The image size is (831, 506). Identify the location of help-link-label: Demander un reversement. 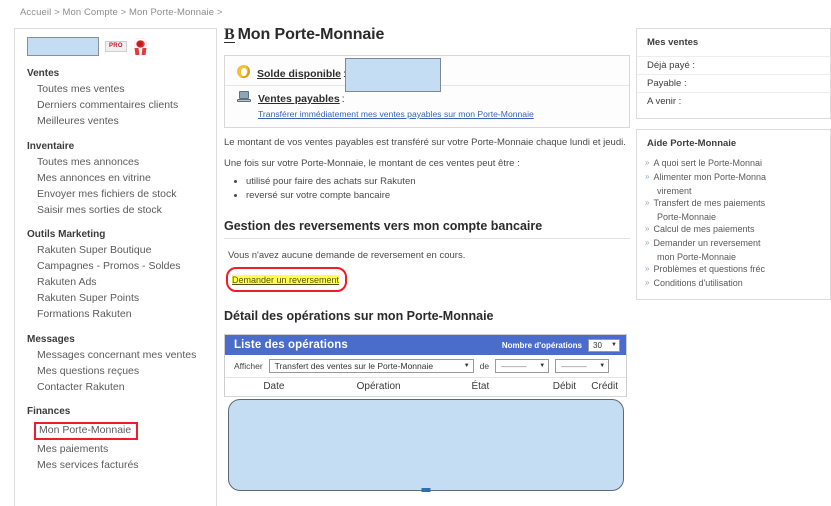
(707, 243).